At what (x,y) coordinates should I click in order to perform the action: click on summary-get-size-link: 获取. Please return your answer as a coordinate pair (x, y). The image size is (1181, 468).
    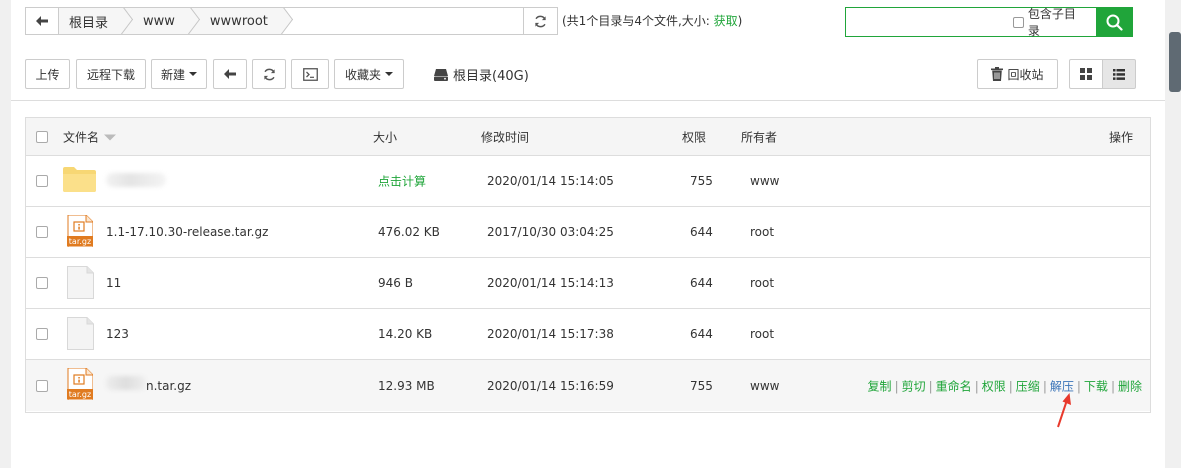
    Looking at the image, I should click on (726, 21).